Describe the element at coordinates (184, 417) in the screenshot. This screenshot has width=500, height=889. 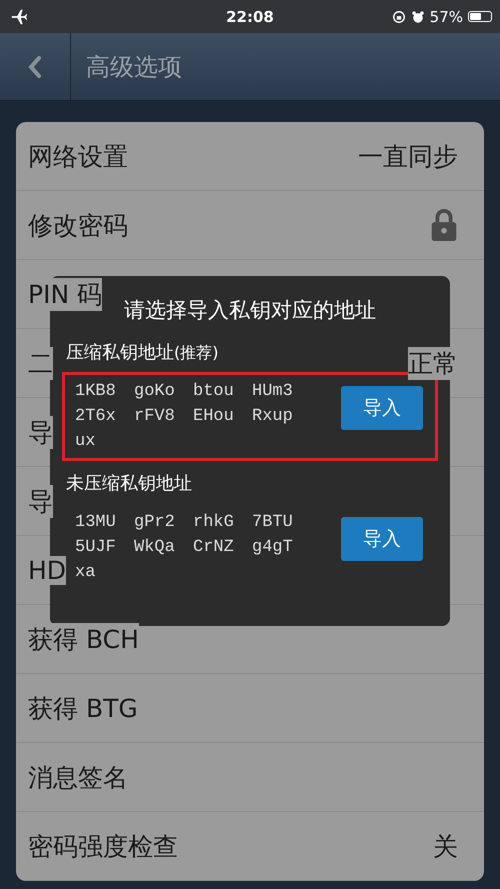
I see `address-text: 1KB8 goKo btou HUm3 2T6x rFV8 EHou Rxup ux` at that location.